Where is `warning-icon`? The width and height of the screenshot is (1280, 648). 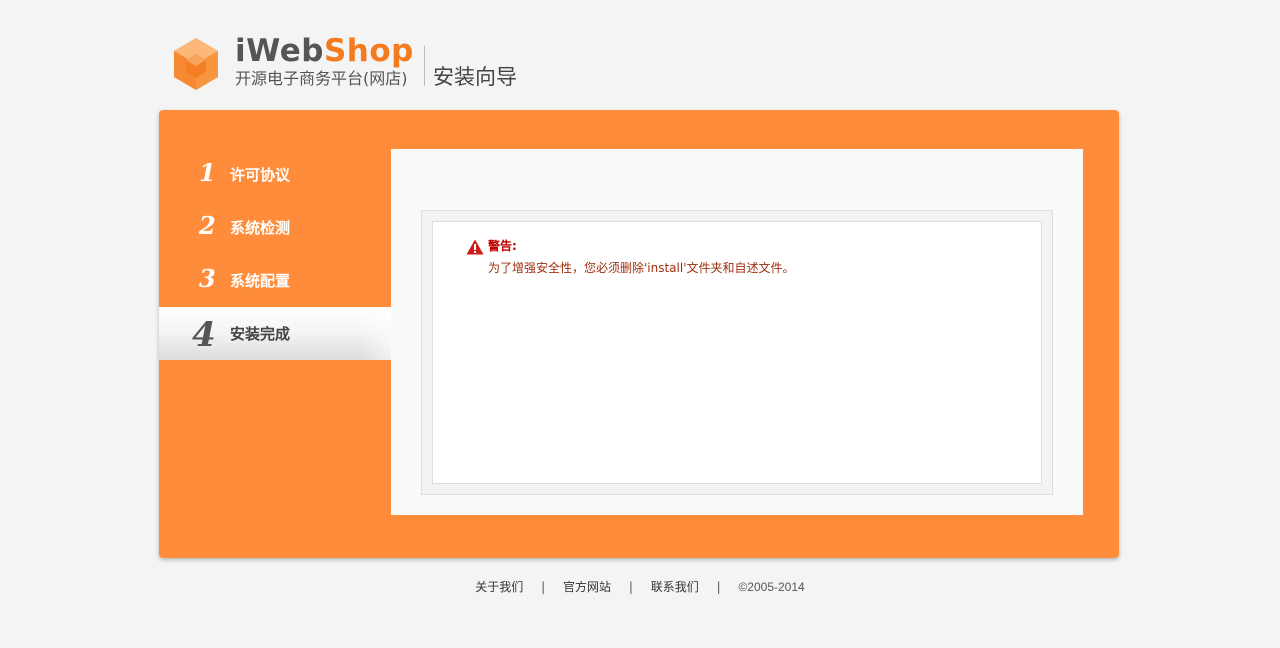
warning-icon is located at coordinates (475, 247).